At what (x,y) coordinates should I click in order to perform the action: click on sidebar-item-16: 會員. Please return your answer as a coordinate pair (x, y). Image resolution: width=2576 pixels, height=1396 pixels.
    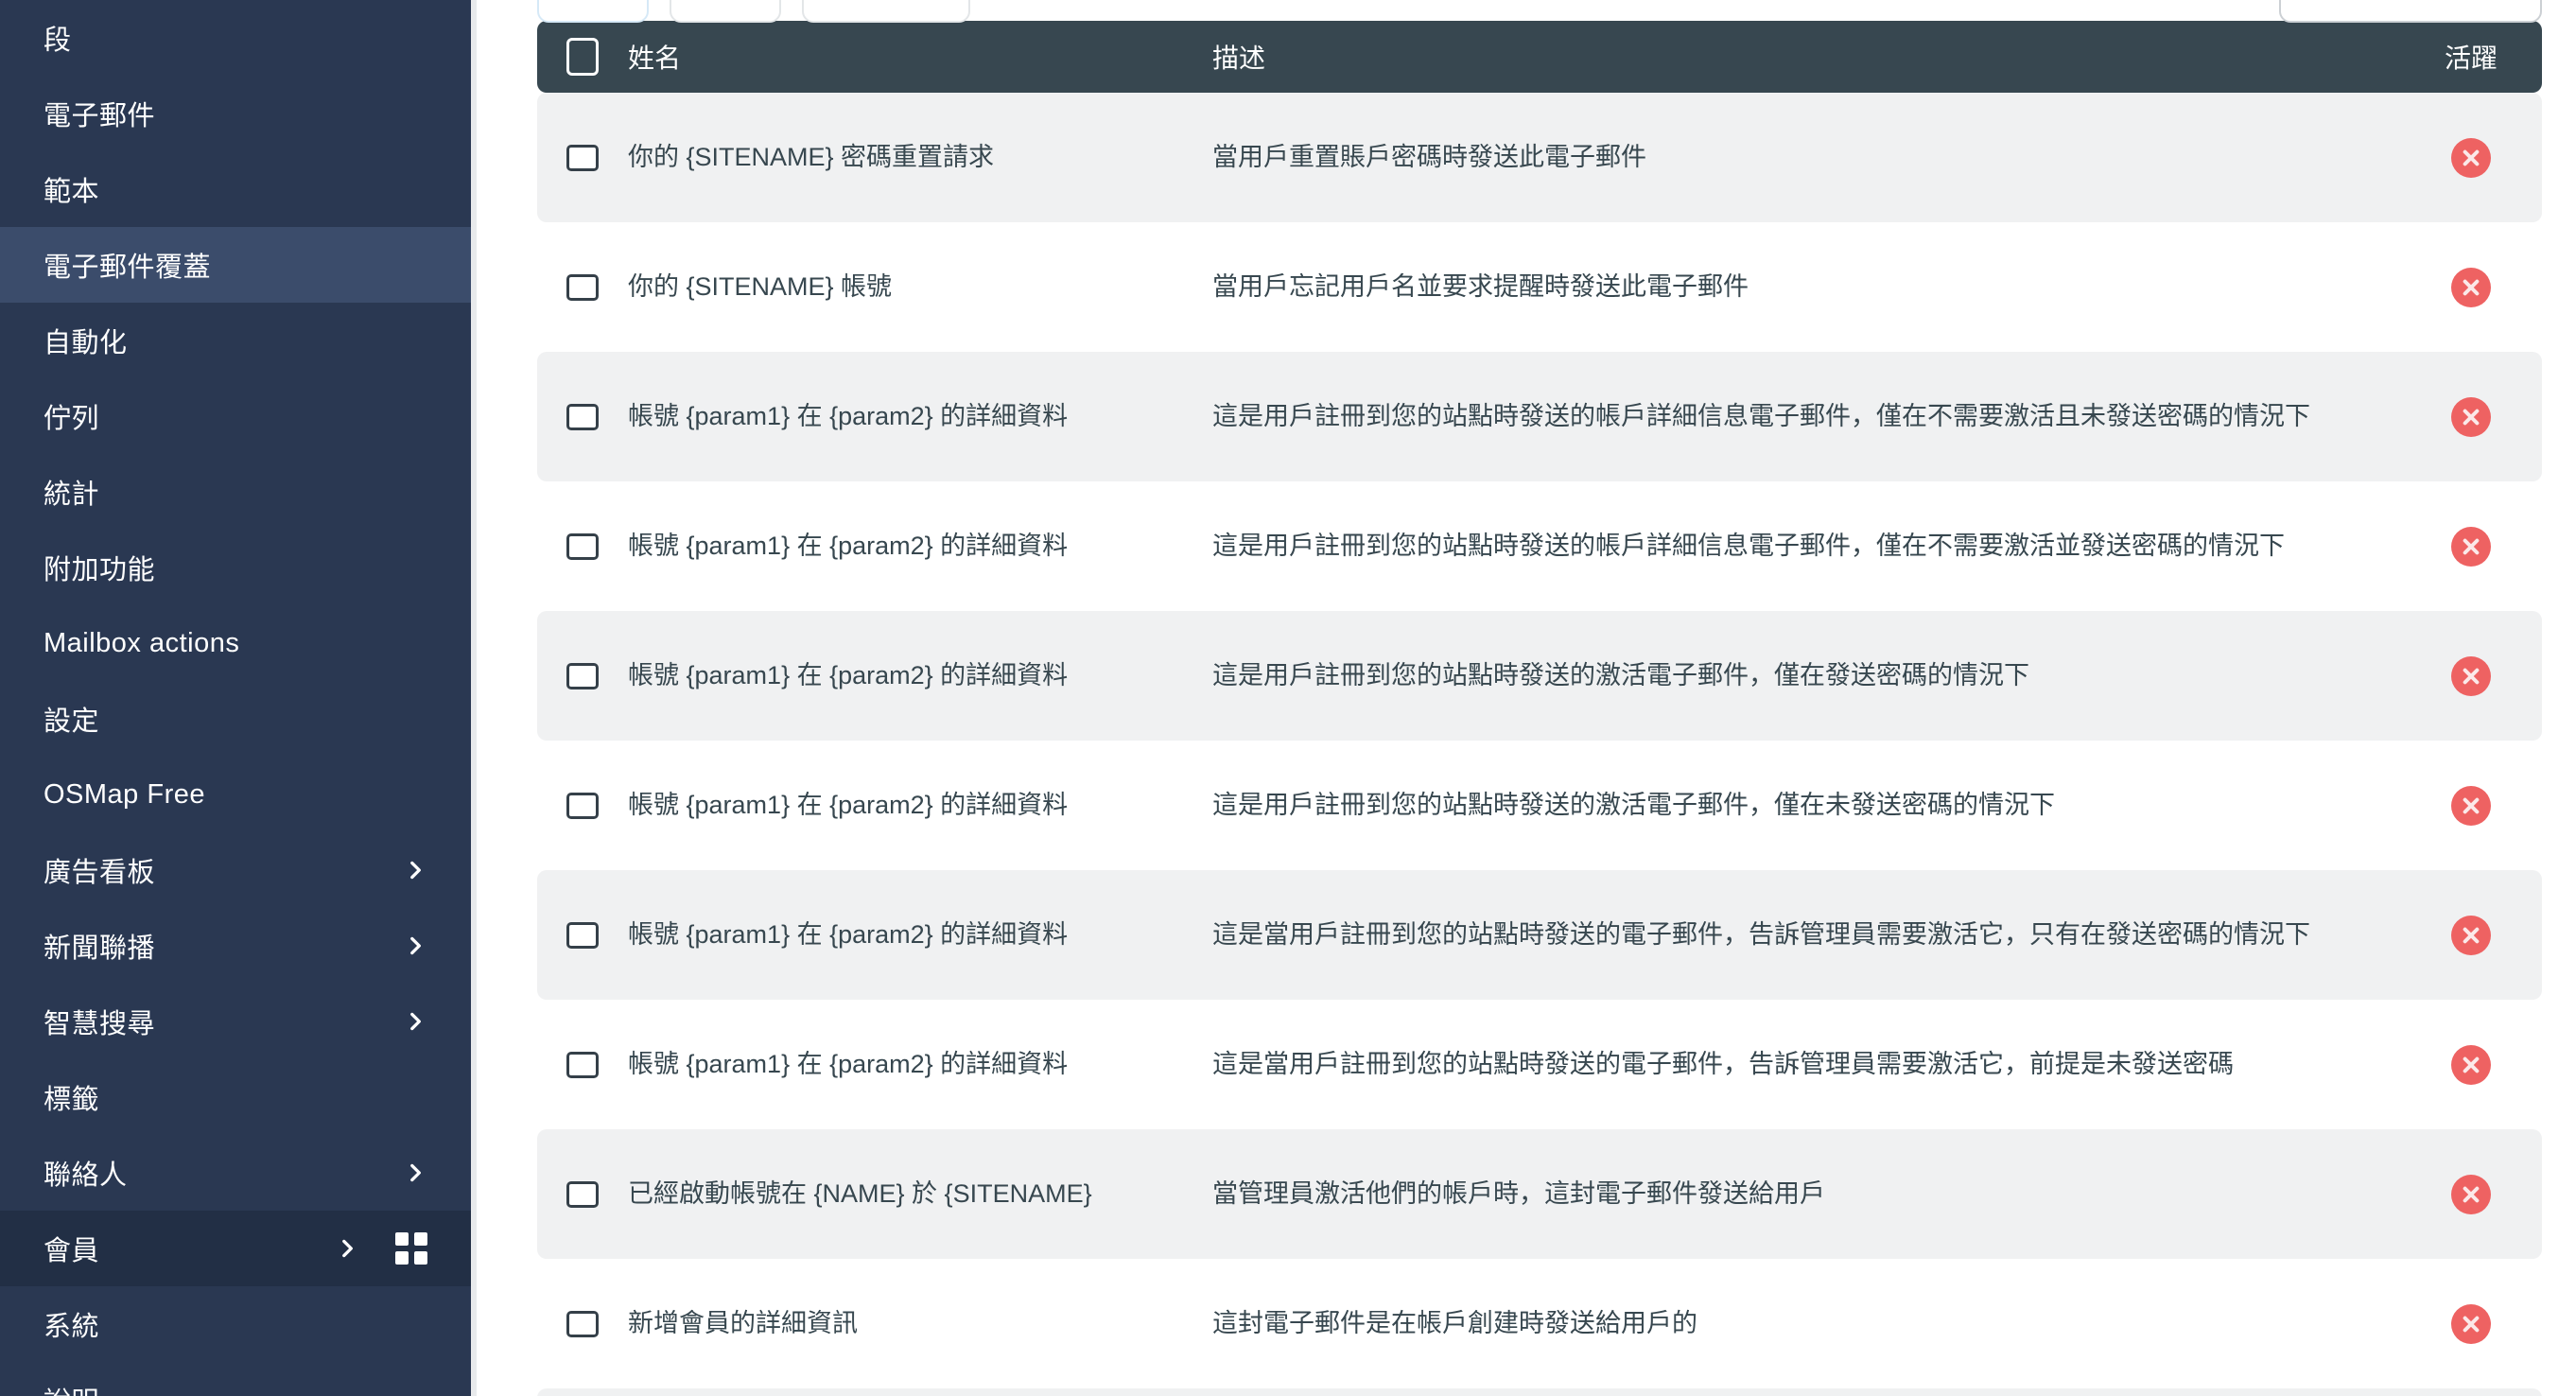
    Looking at the image, I should click on (235, 1249).